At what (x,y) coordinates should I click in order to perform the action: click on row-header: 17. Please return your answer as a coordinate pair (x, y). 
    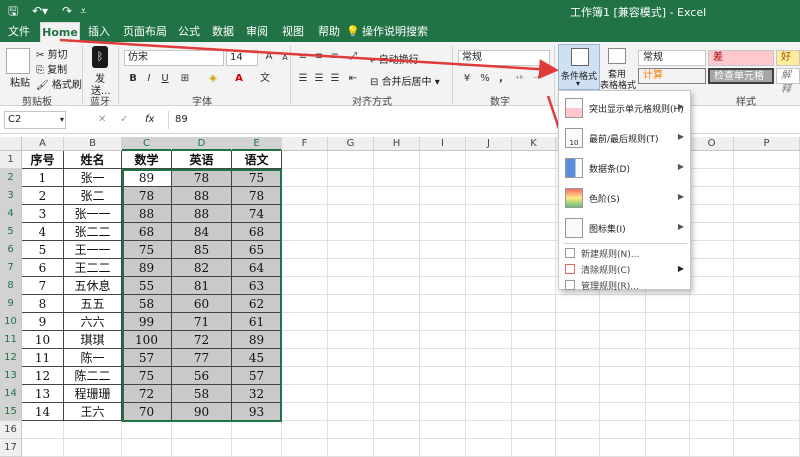
    Looking at the image, I should click on (11, 448).